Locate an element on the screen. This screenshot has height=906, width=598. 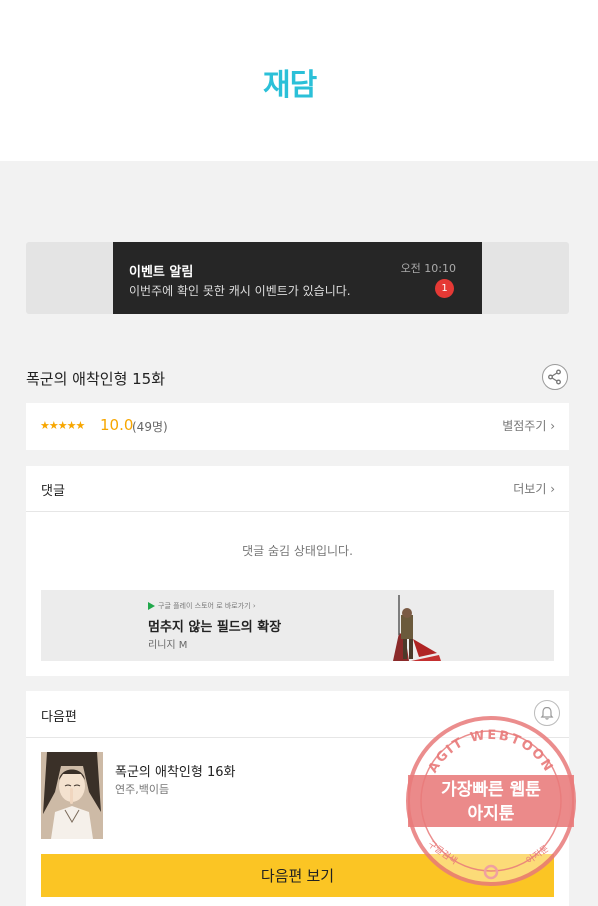
share-icon is located at coordinates (554, 377).